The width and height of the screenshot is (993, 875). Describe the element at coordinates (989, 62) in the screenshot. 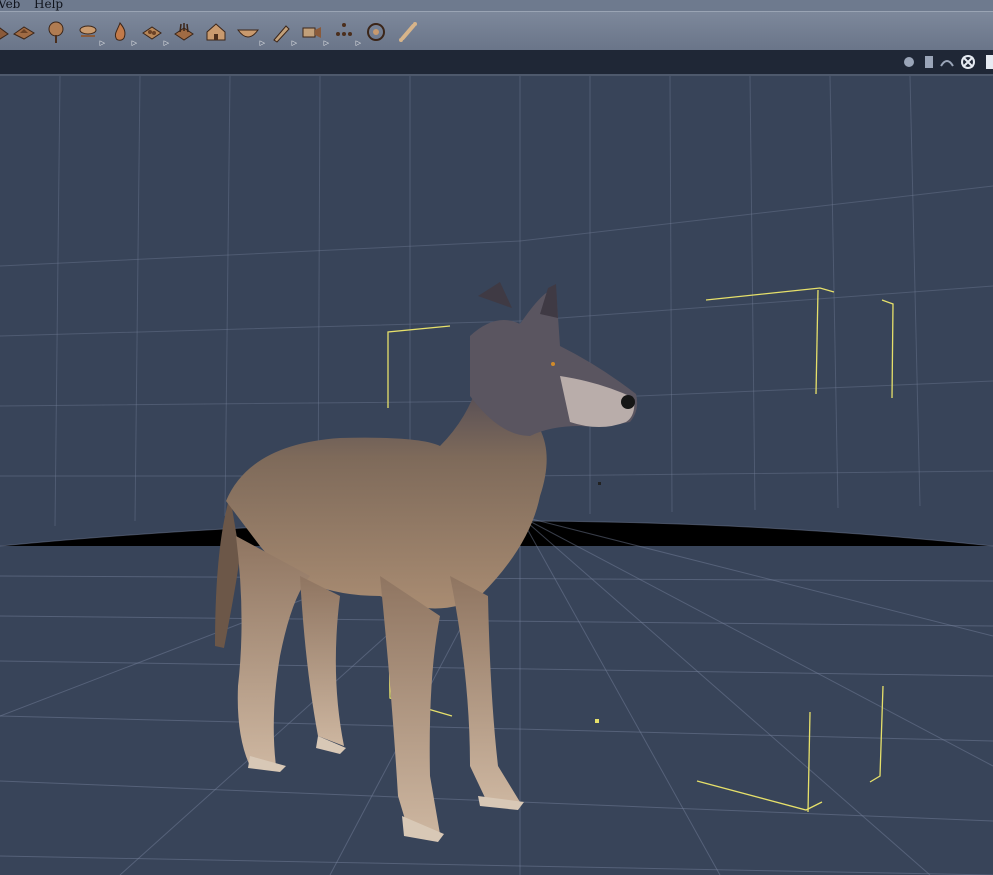

I see `panel-edge` at that location.